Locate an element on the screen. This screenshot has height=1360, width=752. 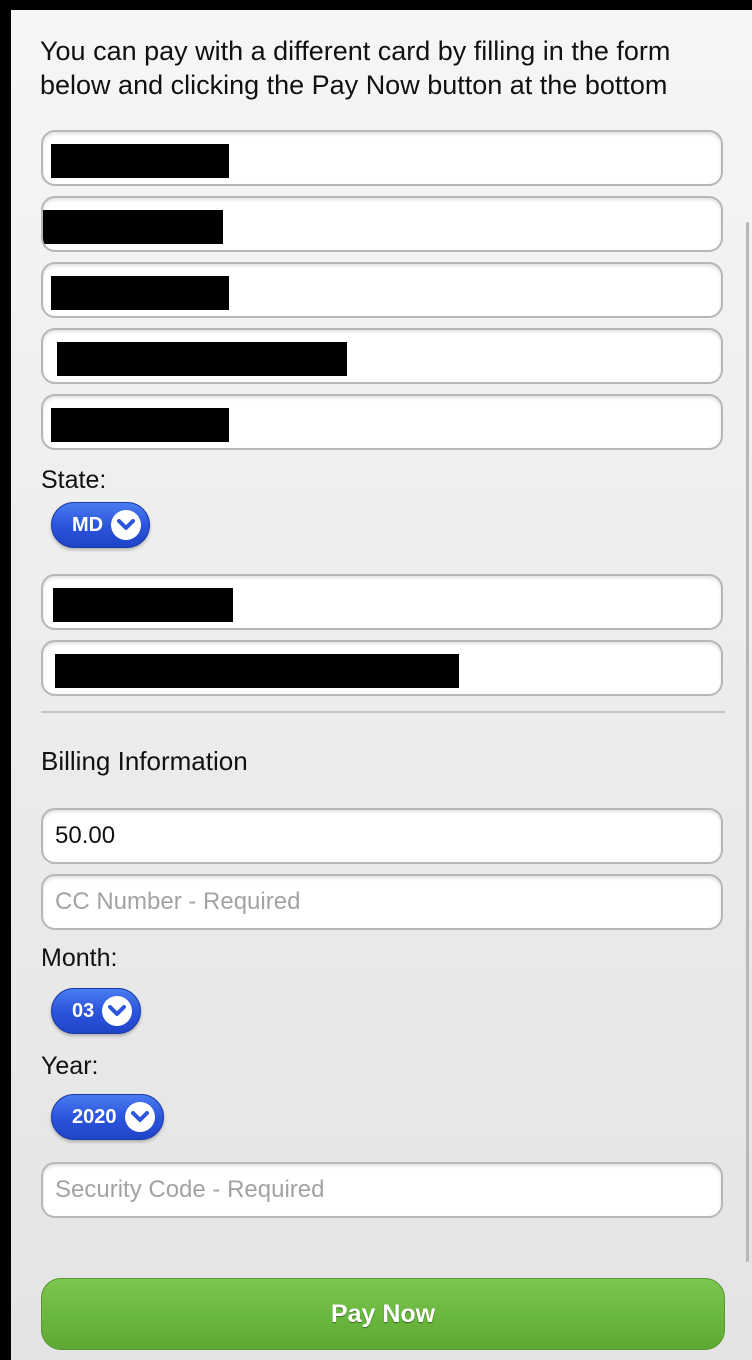
email-field is located at coordinates (382, 668).